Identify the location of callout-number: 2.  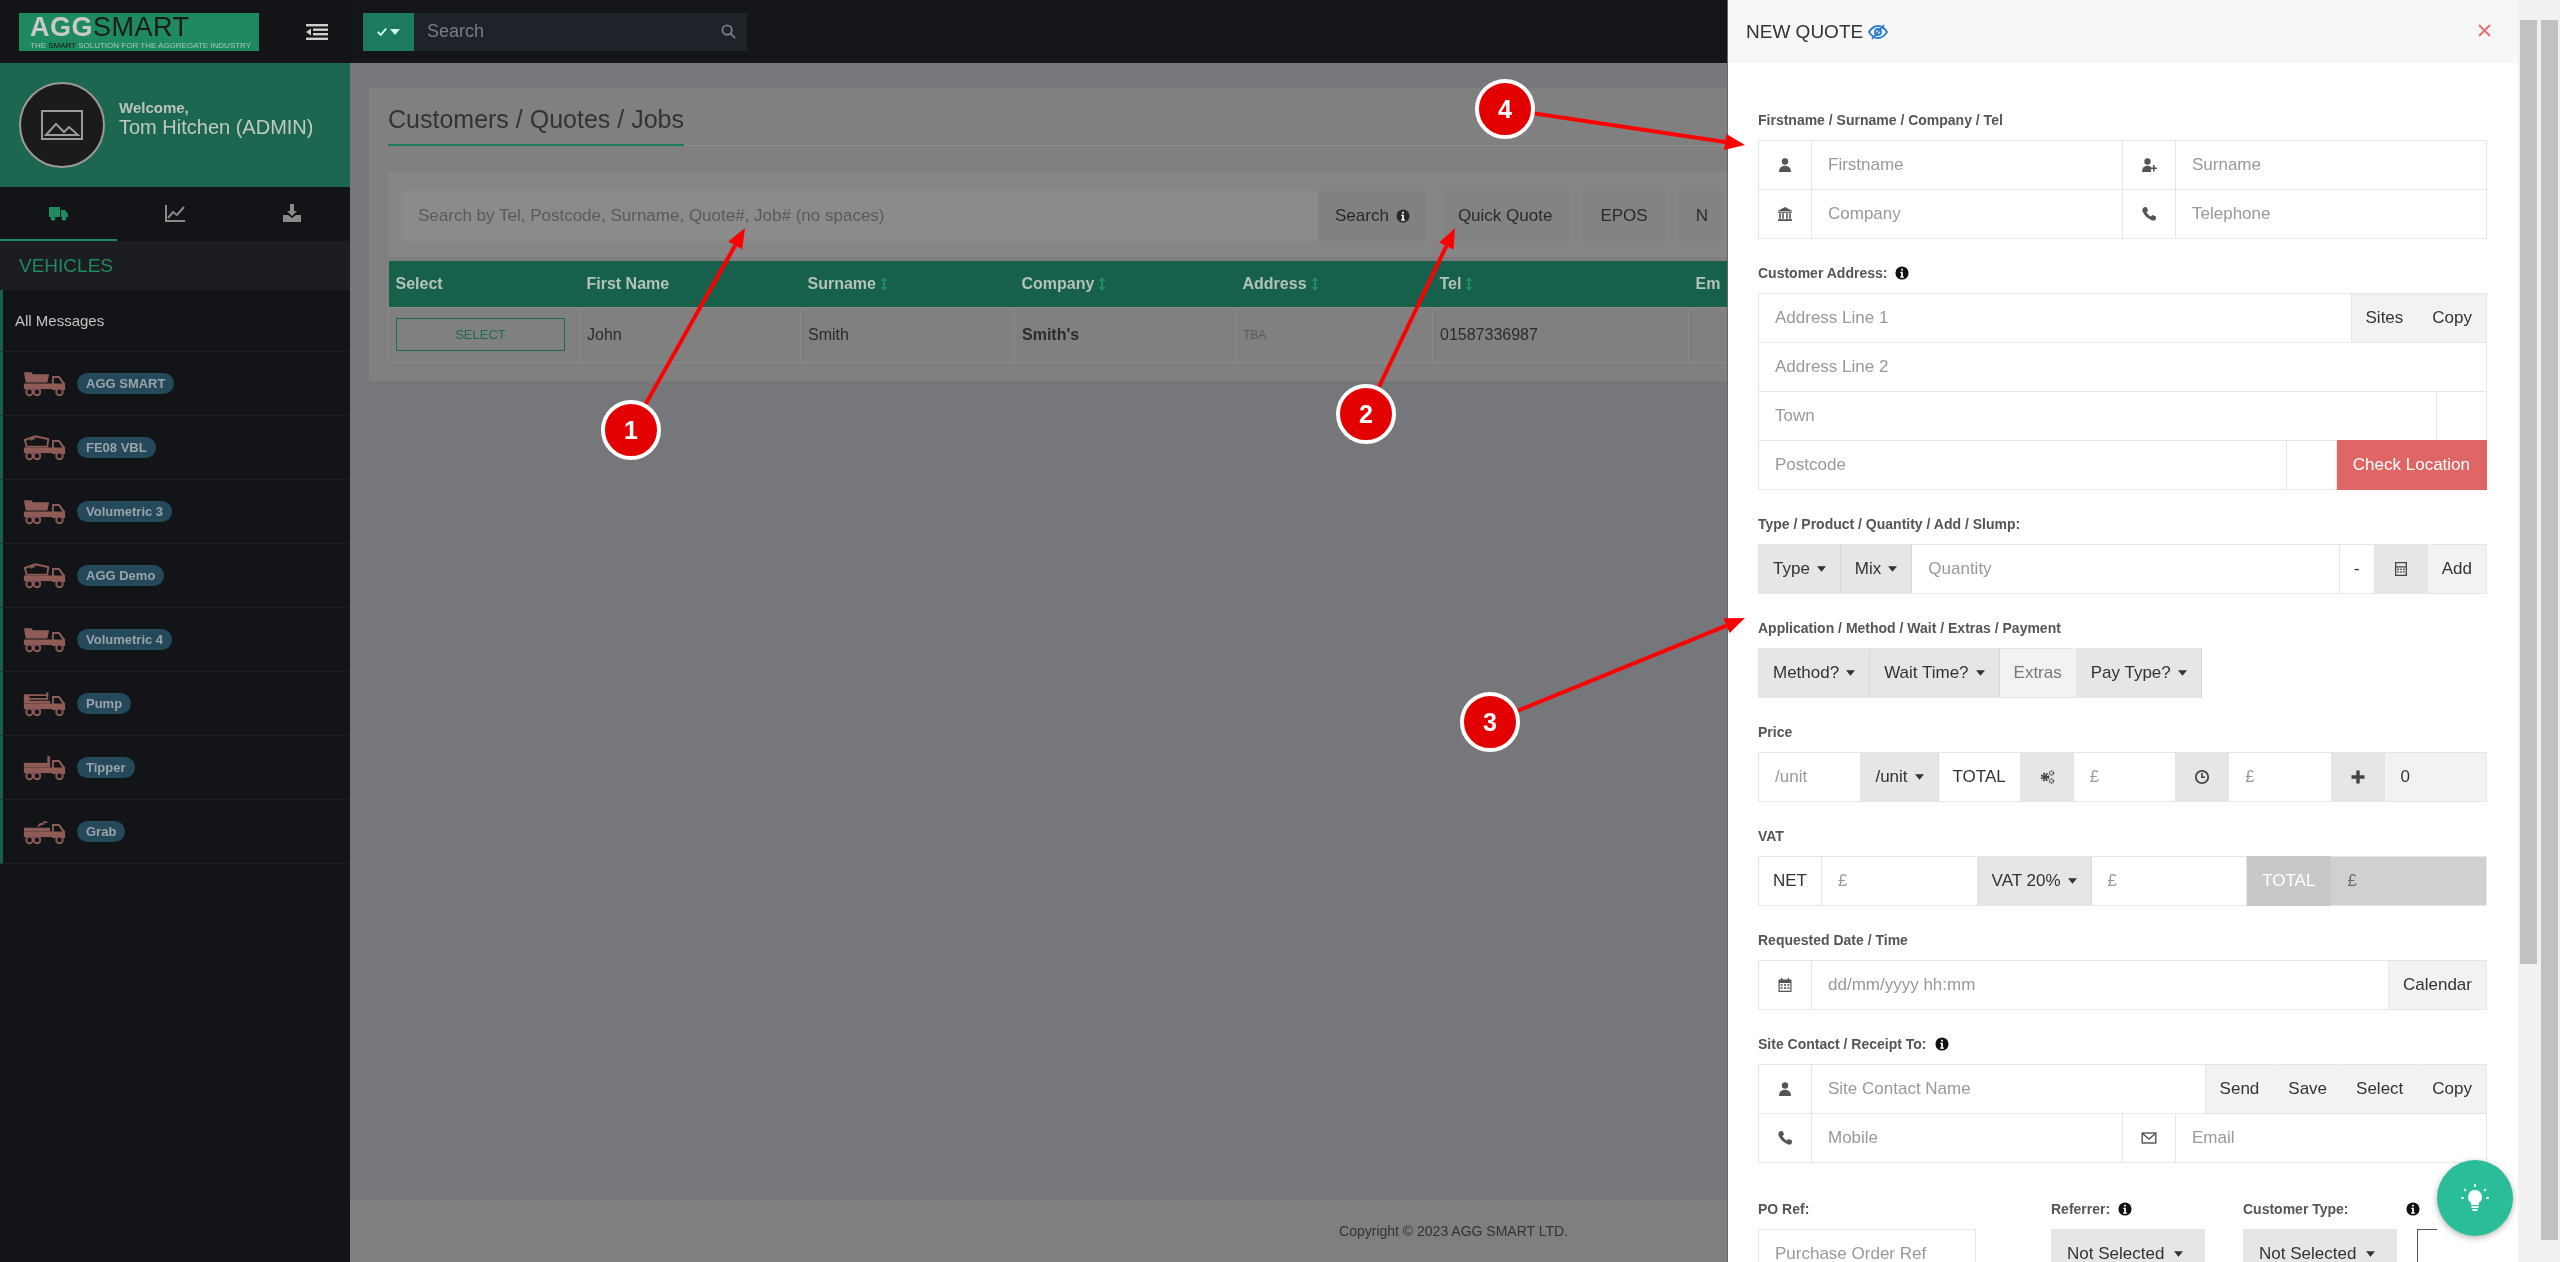
(1366, 414).